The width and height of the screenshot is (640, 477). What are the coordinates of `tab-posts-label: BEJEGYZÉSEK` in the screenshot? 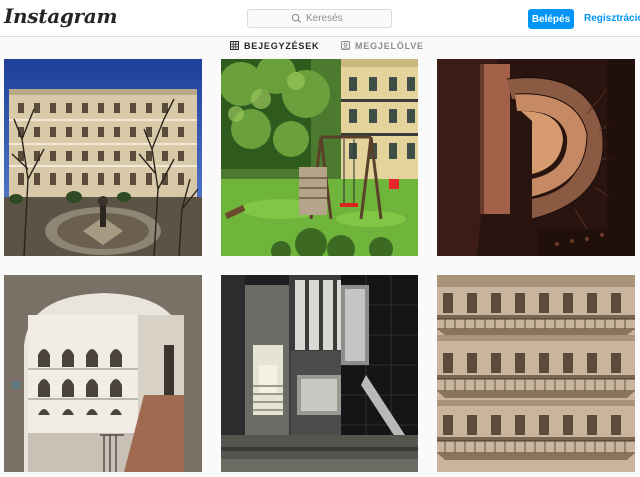 It's located at (282, 45).